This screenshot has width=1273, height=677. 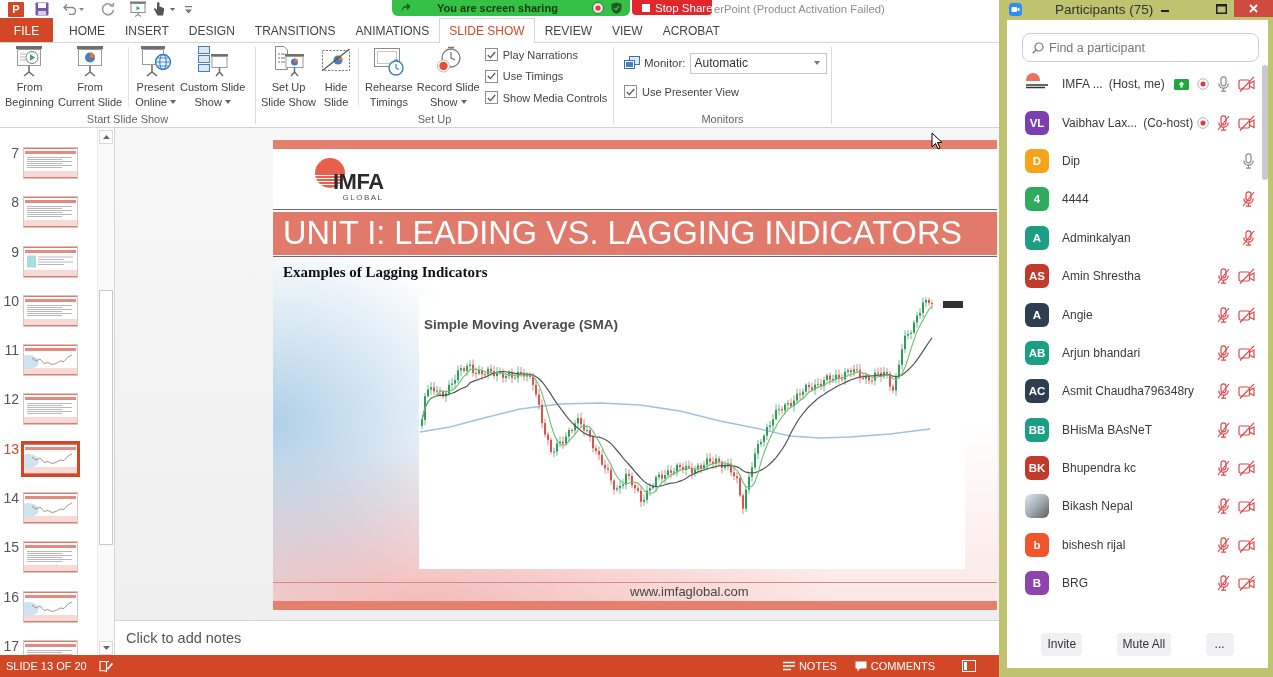 I want to click on sharing-status: You are screen sharing, so click(x=497, y=8).